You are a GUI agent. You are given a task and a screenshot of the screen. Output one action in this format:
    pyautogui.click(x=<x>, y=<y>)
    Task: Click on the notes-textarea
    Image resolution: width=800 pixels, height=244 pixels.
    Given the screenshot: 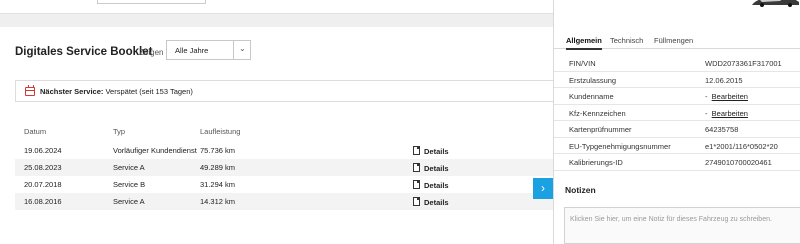 What is the action you would take?
    pyautogui.click(x=682, y=225)
    